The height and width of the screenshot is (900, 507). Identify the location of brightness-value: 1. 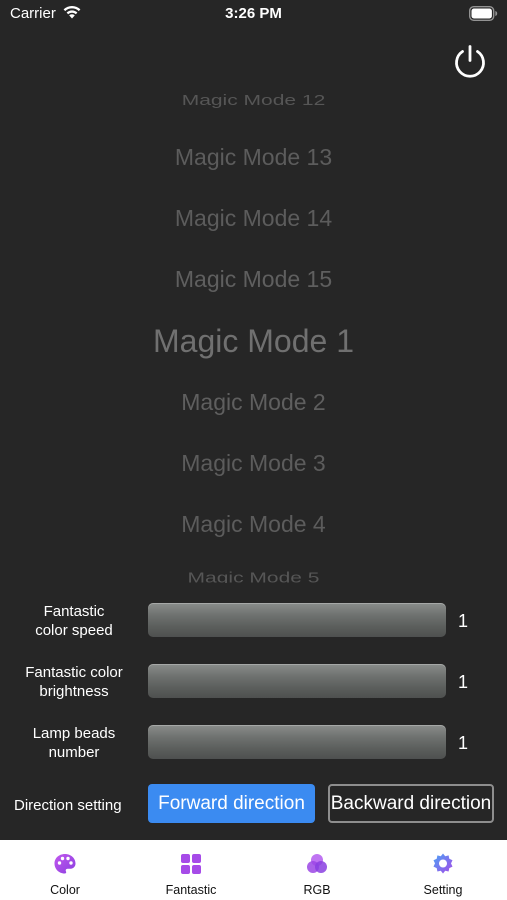
(463, 682).